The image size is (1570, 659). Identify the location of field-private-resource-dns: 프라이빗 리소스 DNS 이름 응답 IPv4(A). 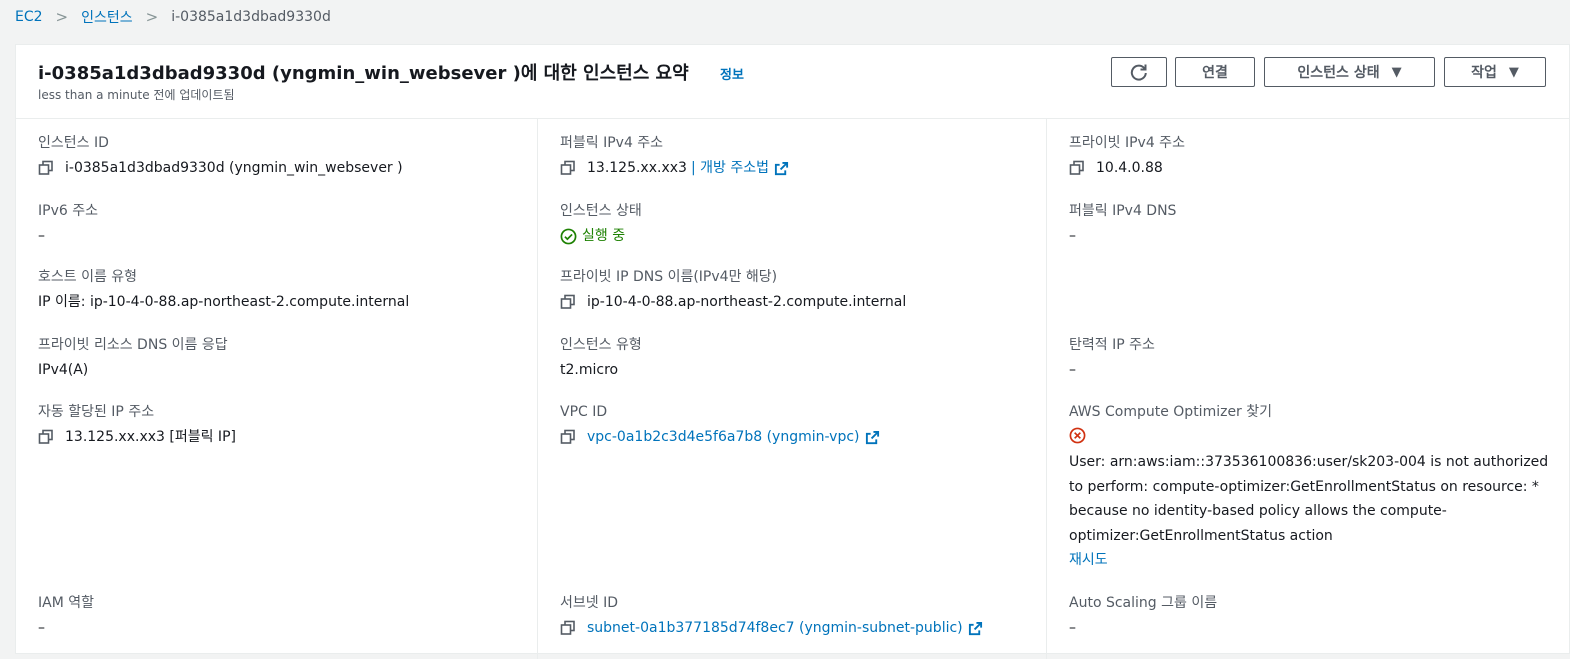
(282, 358).